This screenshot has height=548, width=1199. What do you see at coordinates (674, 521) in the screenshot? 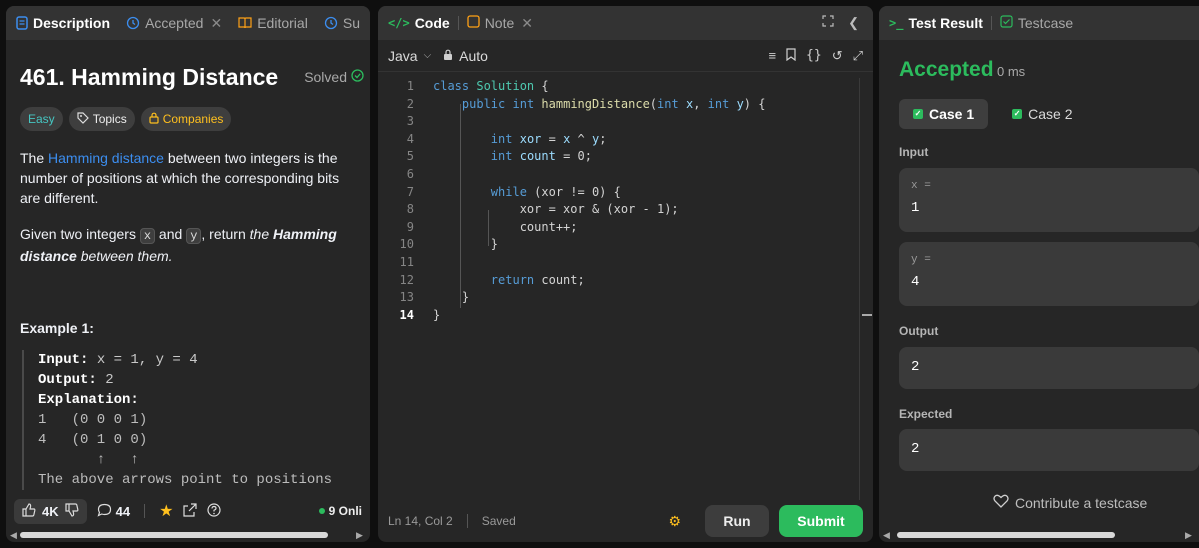
I see `debug-icon: ⚙` at bounding box center [674, 521].